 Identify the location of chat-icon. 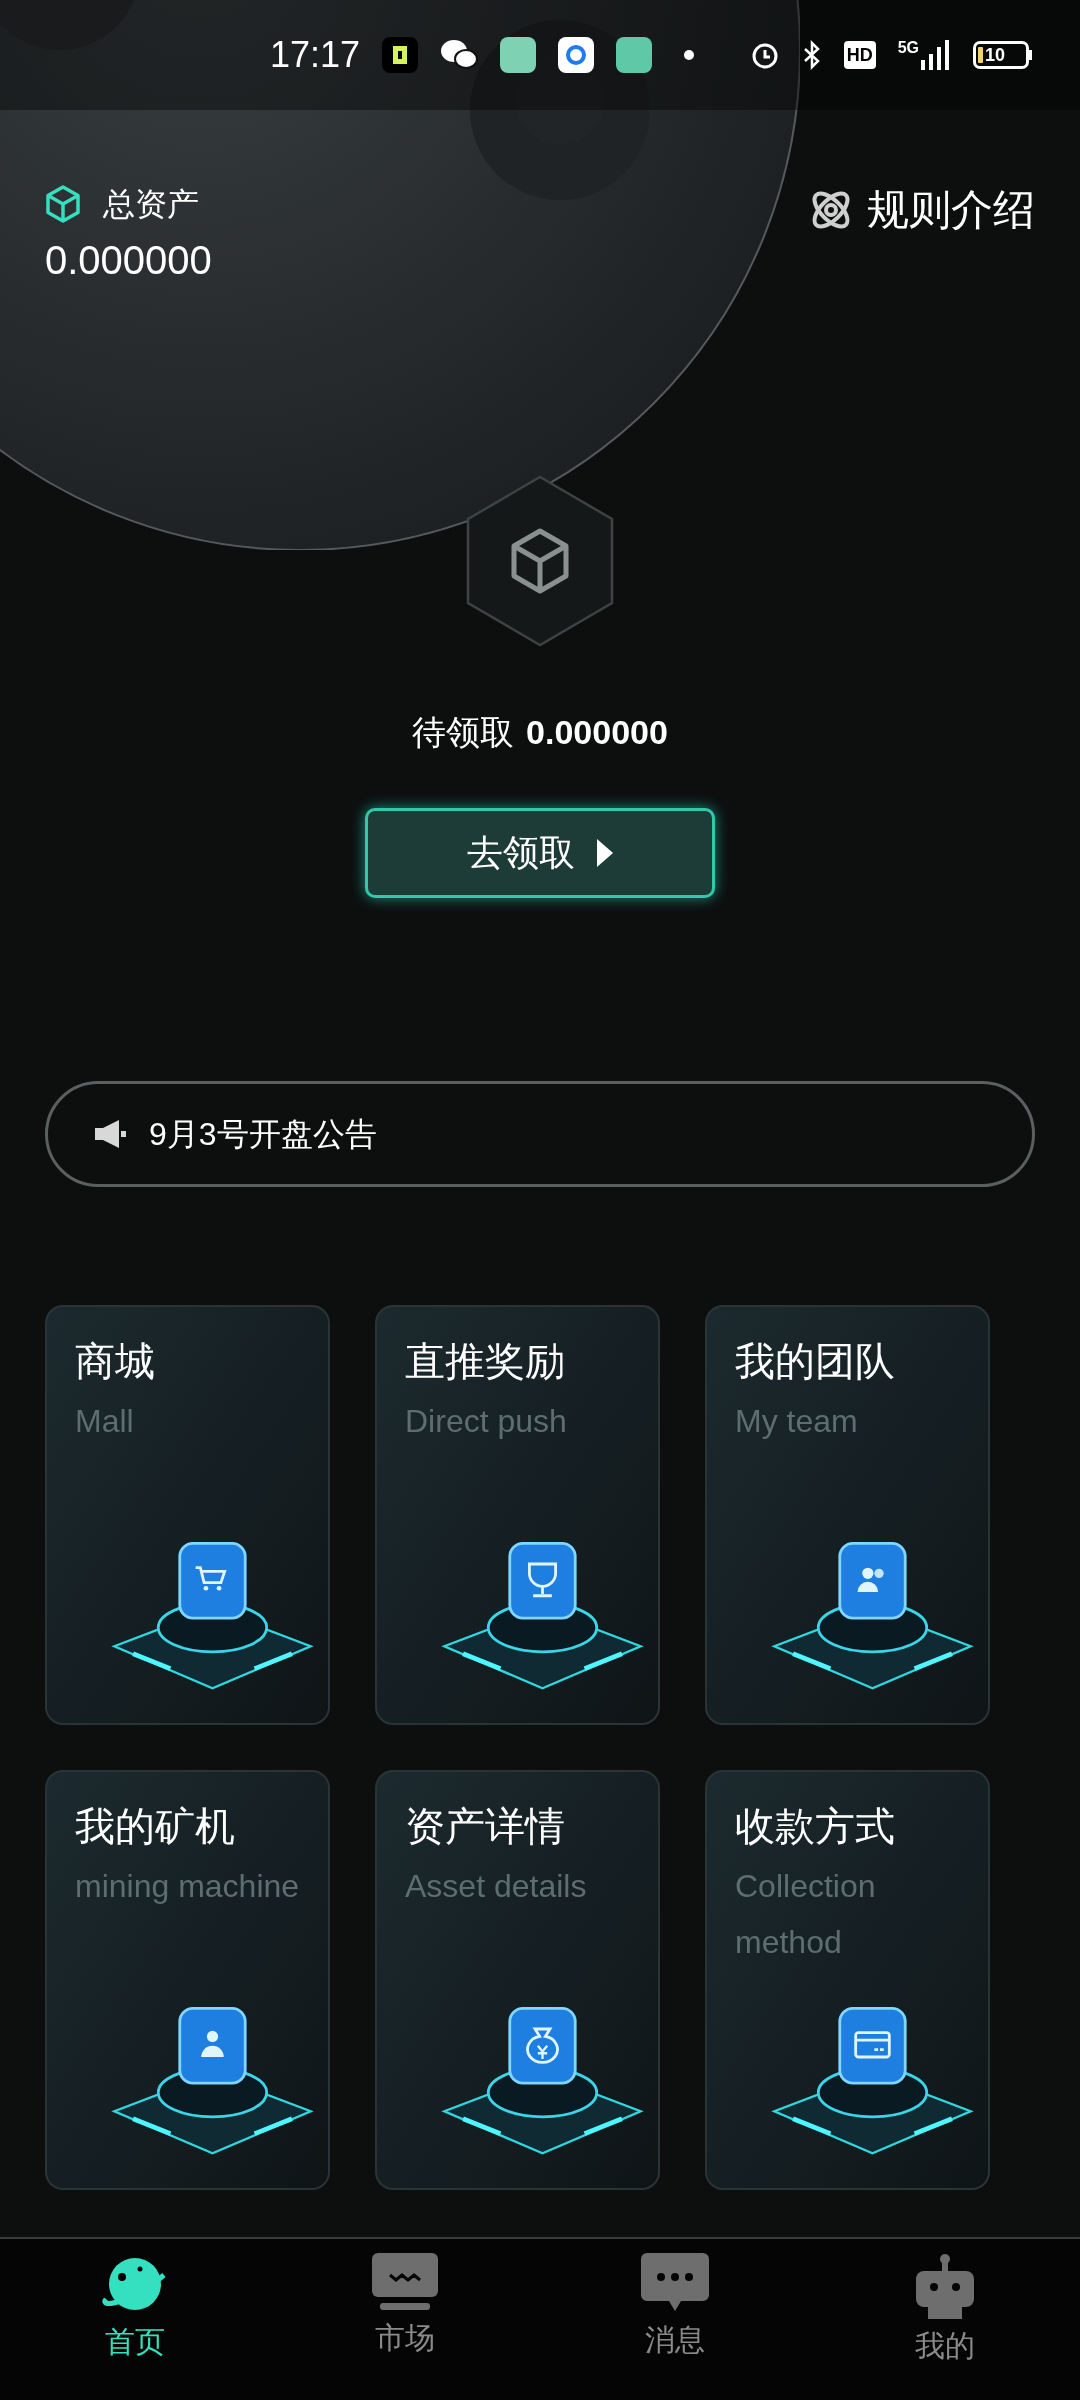
(675, 2283).